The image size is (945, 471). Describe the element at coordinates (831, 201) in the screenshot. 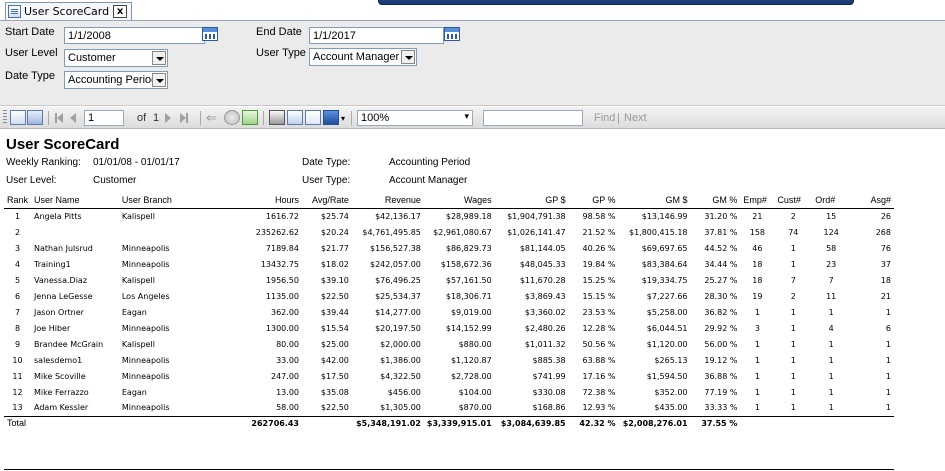

I see `column-header: Ord#` at that location.